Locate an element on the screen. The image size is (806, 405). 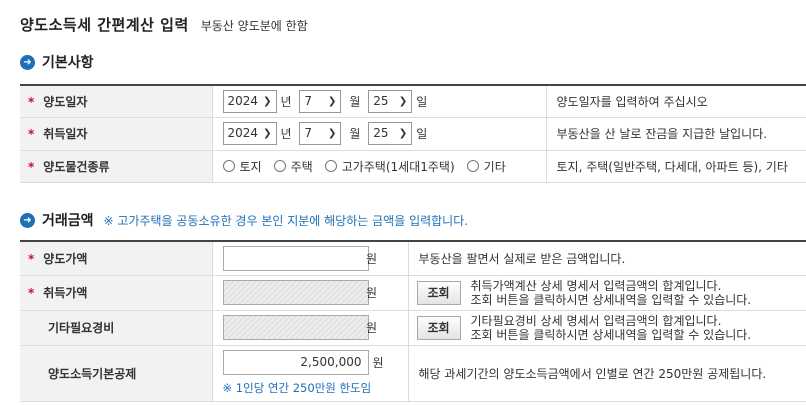
radio-house: 주택 is located at coordinates (293, 166).